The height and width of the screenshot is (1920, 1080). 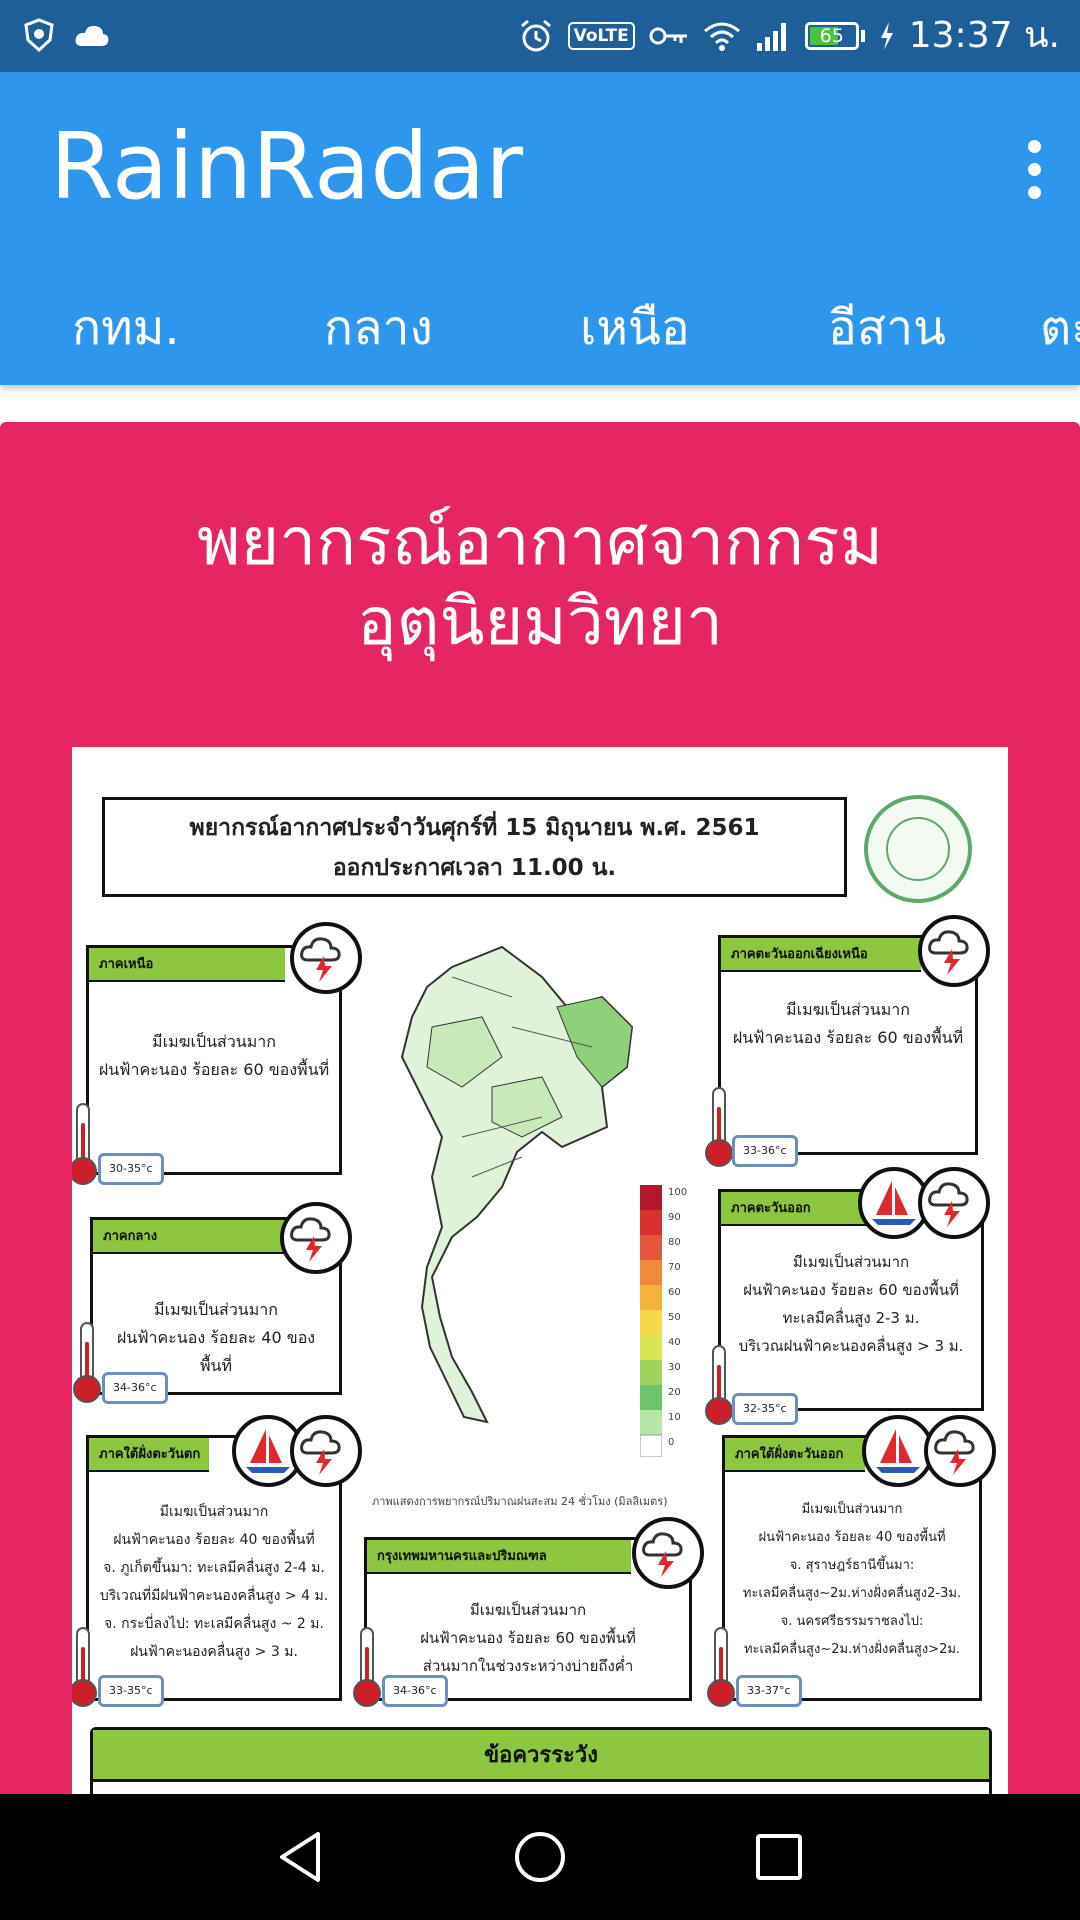 What do you see at coordinates (671, 1442) in the screenshot?
I see `scale-label: 0` at bounding box center [671, 1442].